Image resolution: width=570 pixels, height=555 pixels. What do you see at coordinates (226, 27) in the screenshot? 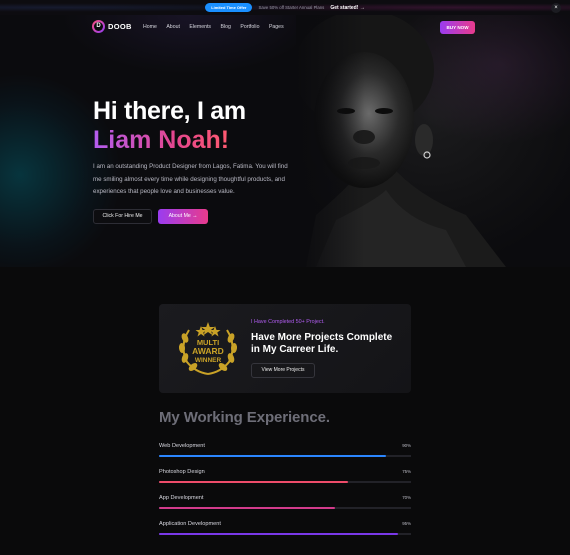
I see `nav-item-blog: Blog` at bounding box center [226, 27].